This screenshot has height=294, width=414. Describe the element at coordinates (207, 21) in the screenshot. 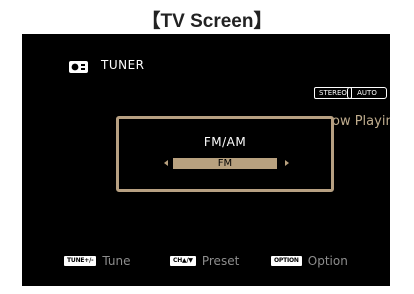

I see `caption: 【TV Screen】` at that location.